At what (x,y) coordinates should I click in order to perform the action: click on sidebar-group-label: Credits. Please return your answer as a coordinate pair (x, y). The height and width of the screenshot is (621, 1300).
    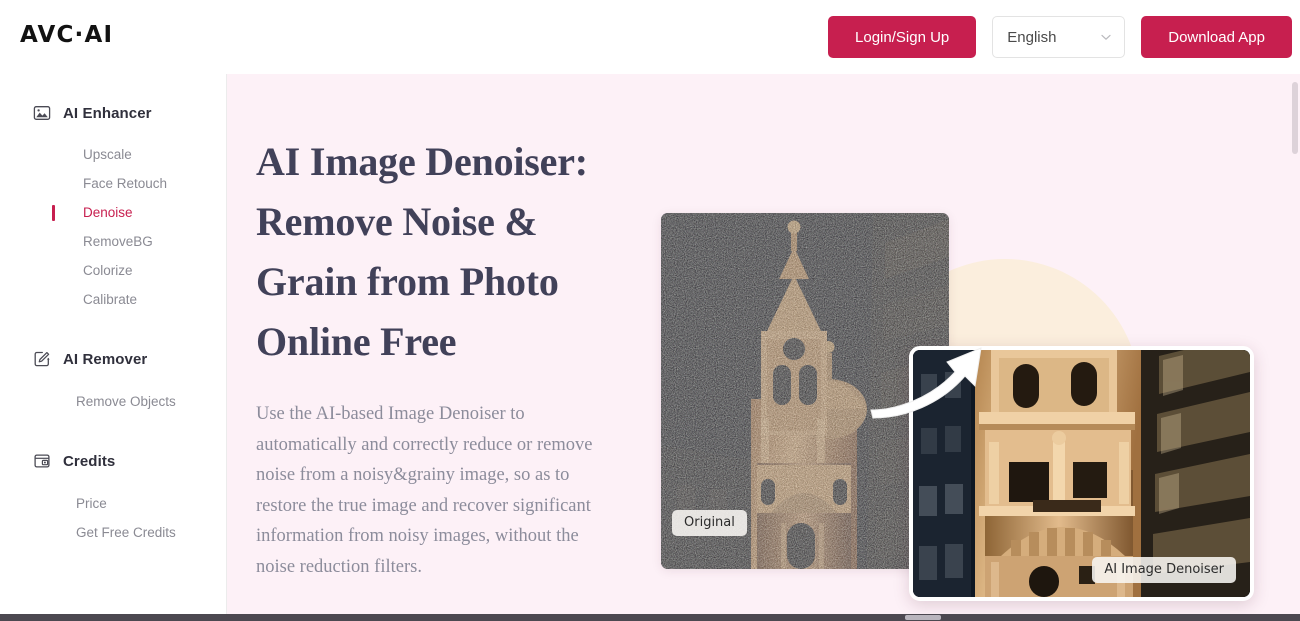
    Looking at the image, I should click on (89, 461).